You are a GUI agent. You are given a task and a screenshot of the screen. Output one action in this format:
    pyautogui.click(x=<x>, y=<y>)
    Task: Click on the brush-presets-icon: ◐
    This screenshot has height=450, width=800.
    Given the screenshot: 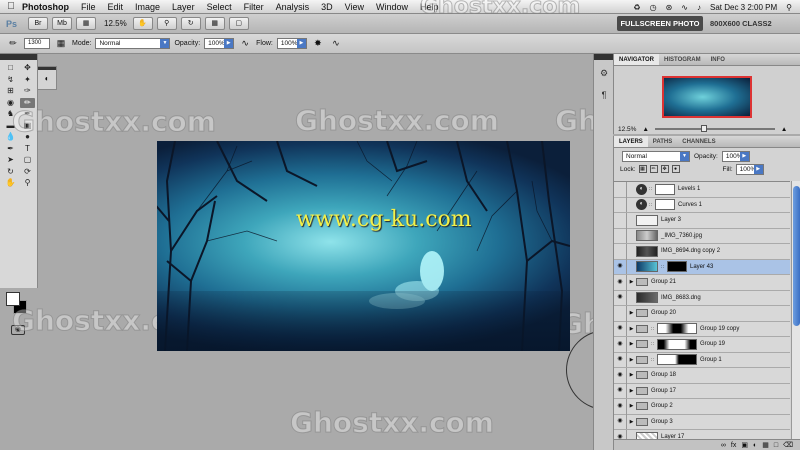 What is the action you would take?
    pyautogui.click(x=47, y=79)
    